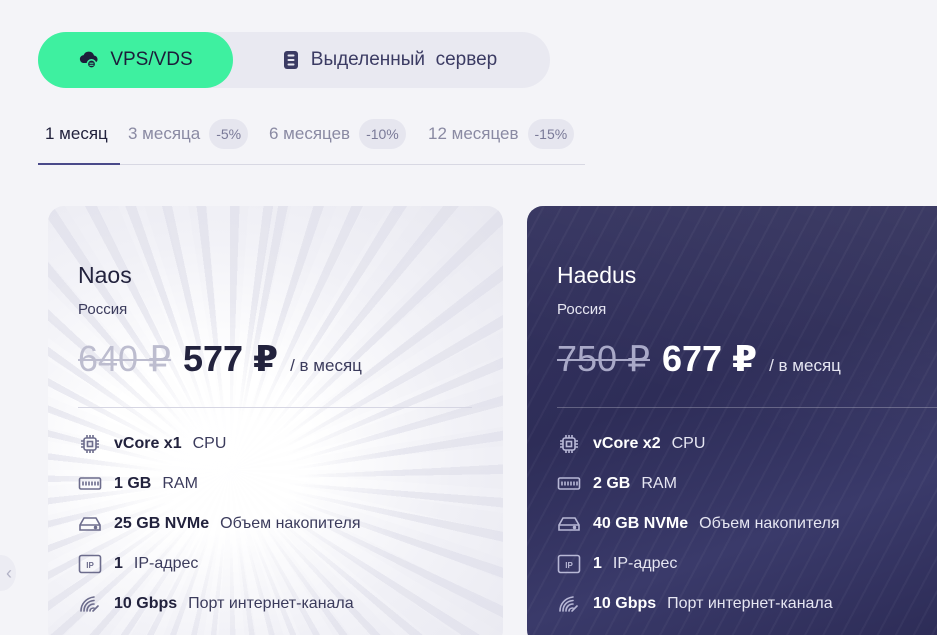  I want to click on spec-value: 40 GB NVMe, so click(641, 523).